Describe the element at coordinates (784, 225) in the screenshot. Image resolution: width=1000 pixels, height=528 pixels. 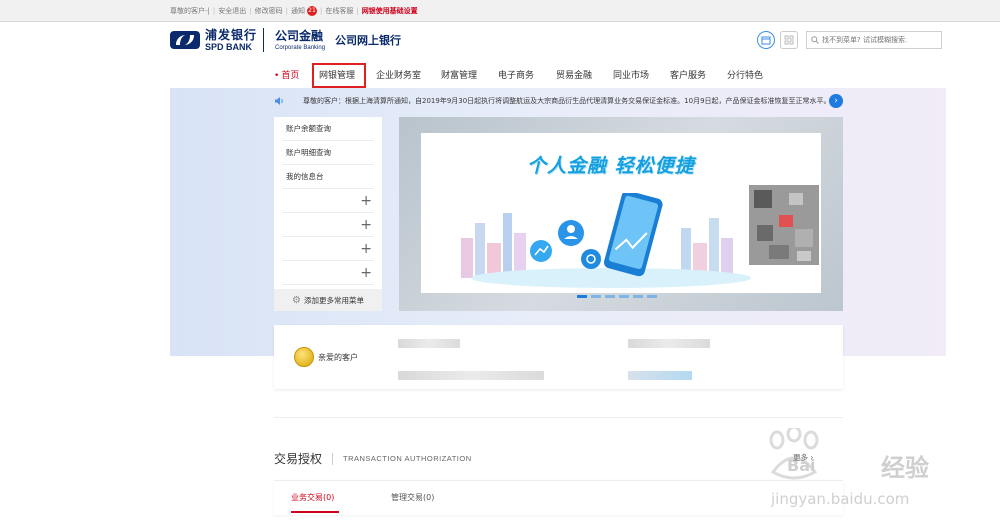
I see `qr-code-icon` at that location.